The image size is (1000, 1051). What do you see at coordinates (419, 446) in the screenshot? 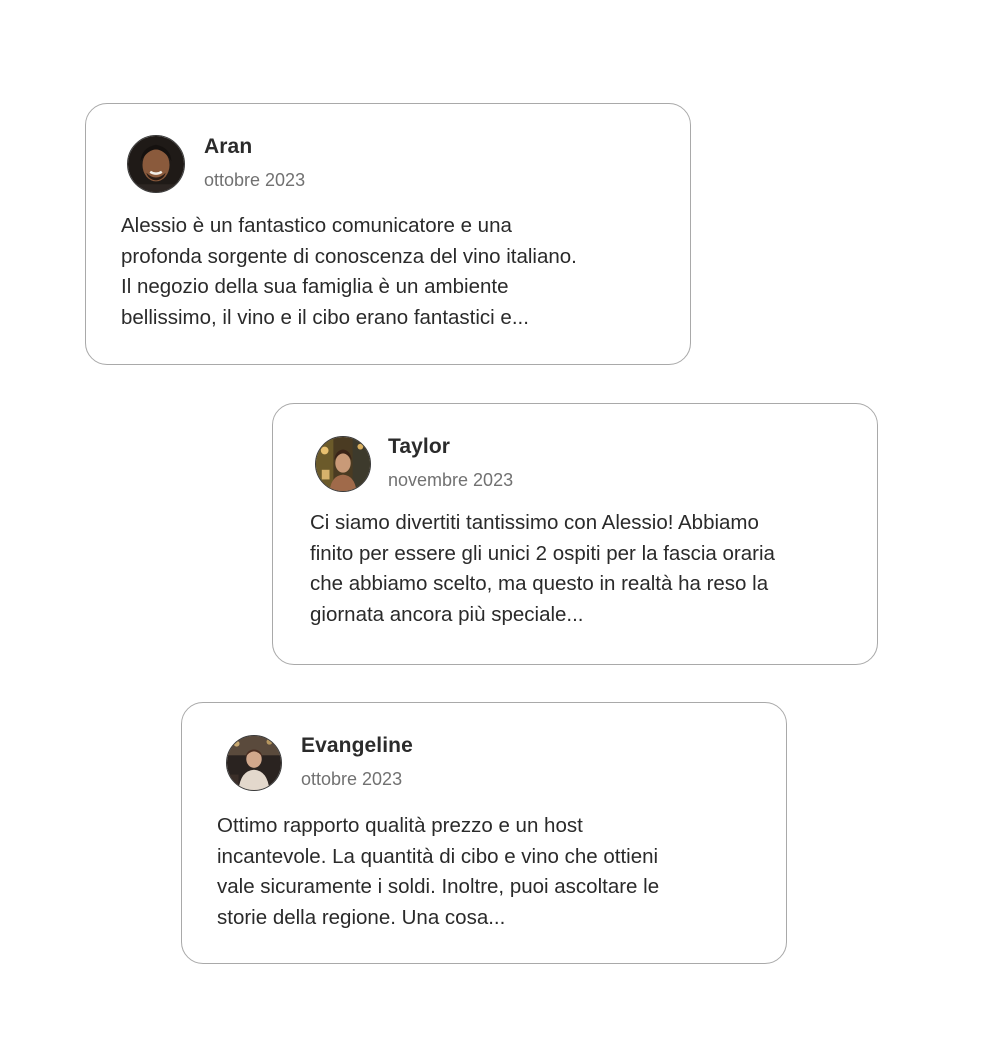
I see `reviewer-name: Taylor` at bounding box center [419, 446].